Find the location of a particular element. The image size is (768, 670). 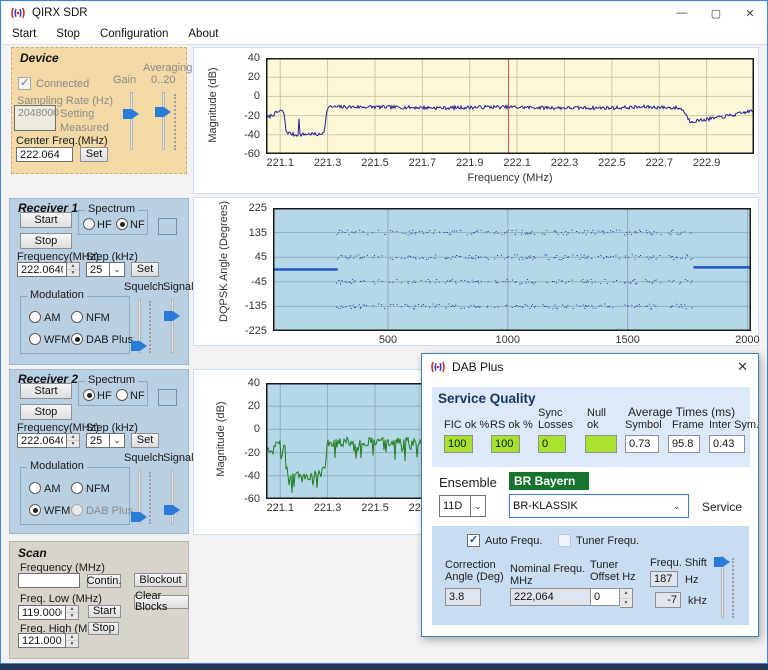

connected-checkbox is located at coordinates (24, 83).